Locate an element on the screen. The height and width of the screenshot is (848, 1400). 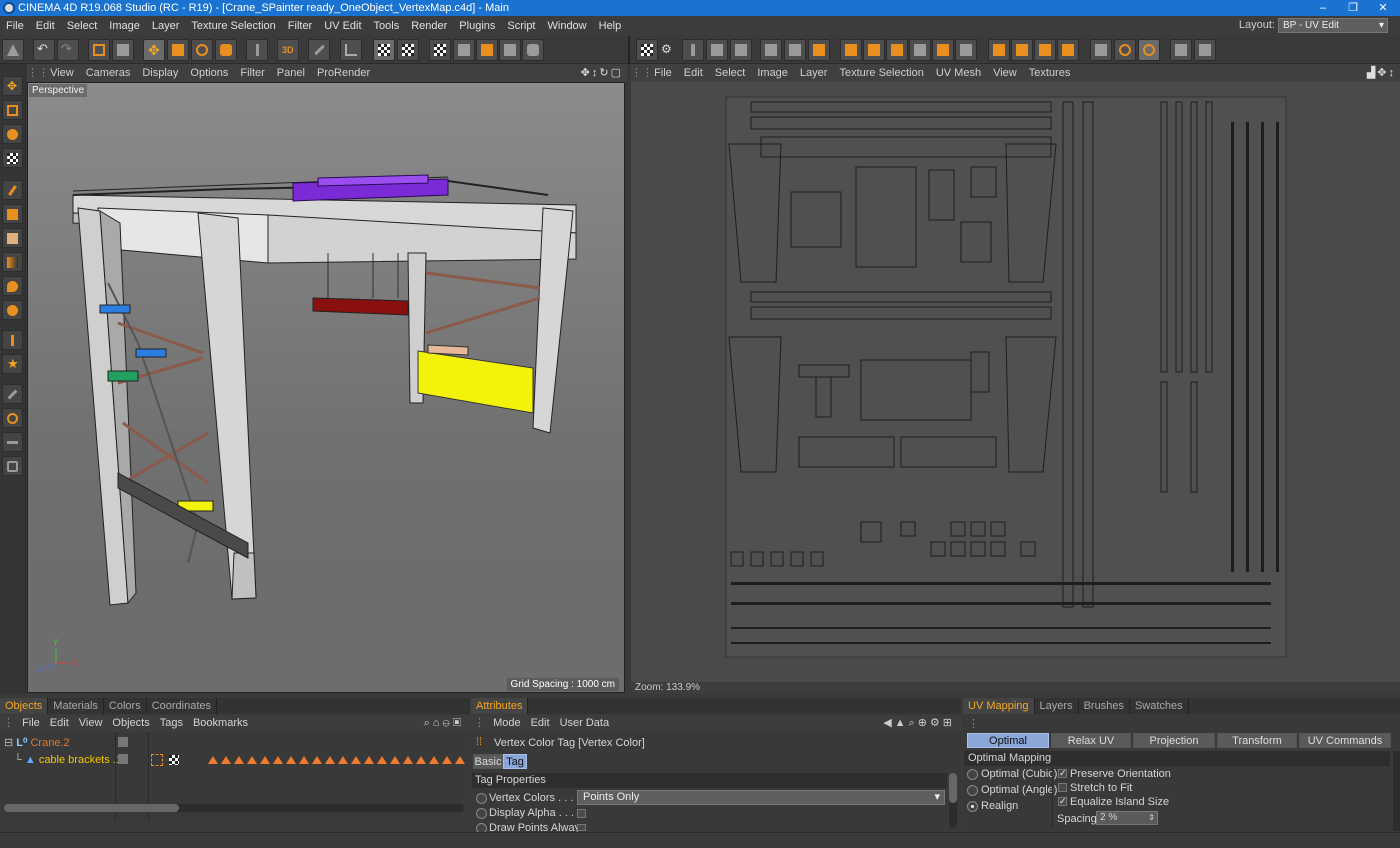
close-button: ✕ is located at coordinates (1383, 8).